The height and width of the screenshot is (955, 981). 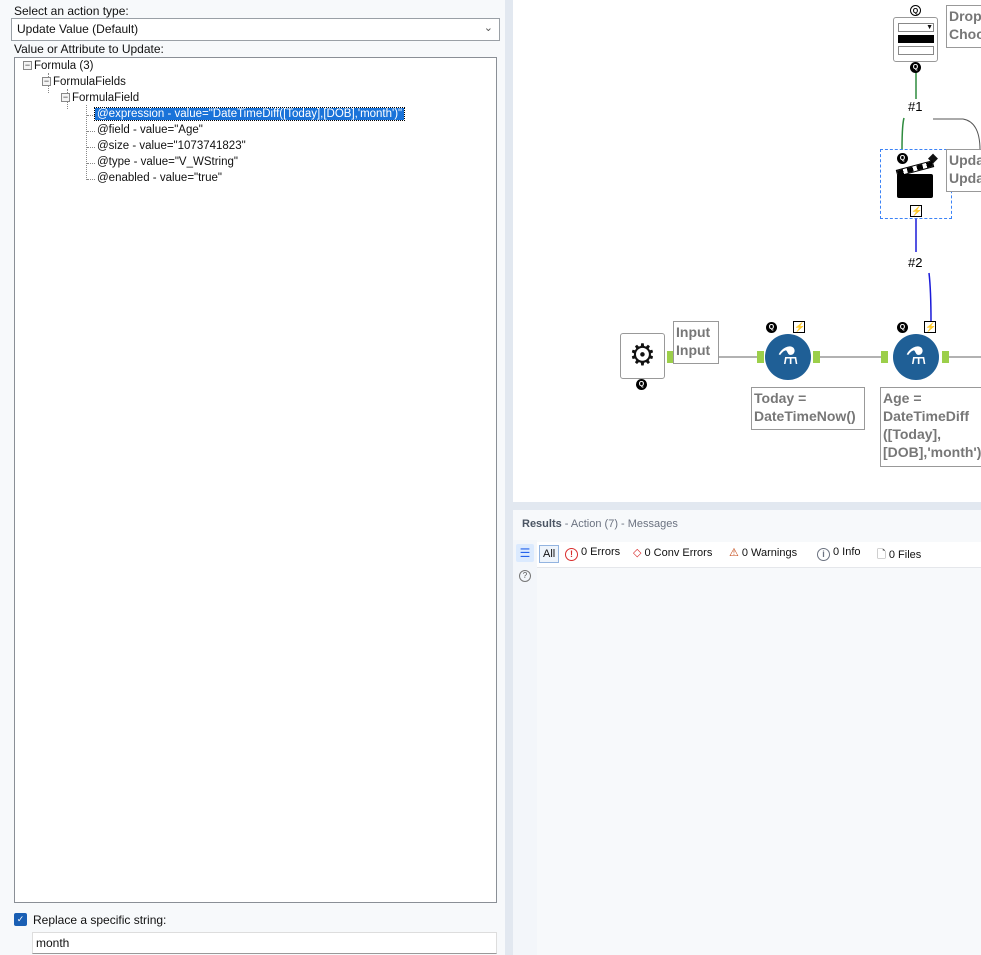 I want to click on filter-all-button: All, so click(x=549, y=554).